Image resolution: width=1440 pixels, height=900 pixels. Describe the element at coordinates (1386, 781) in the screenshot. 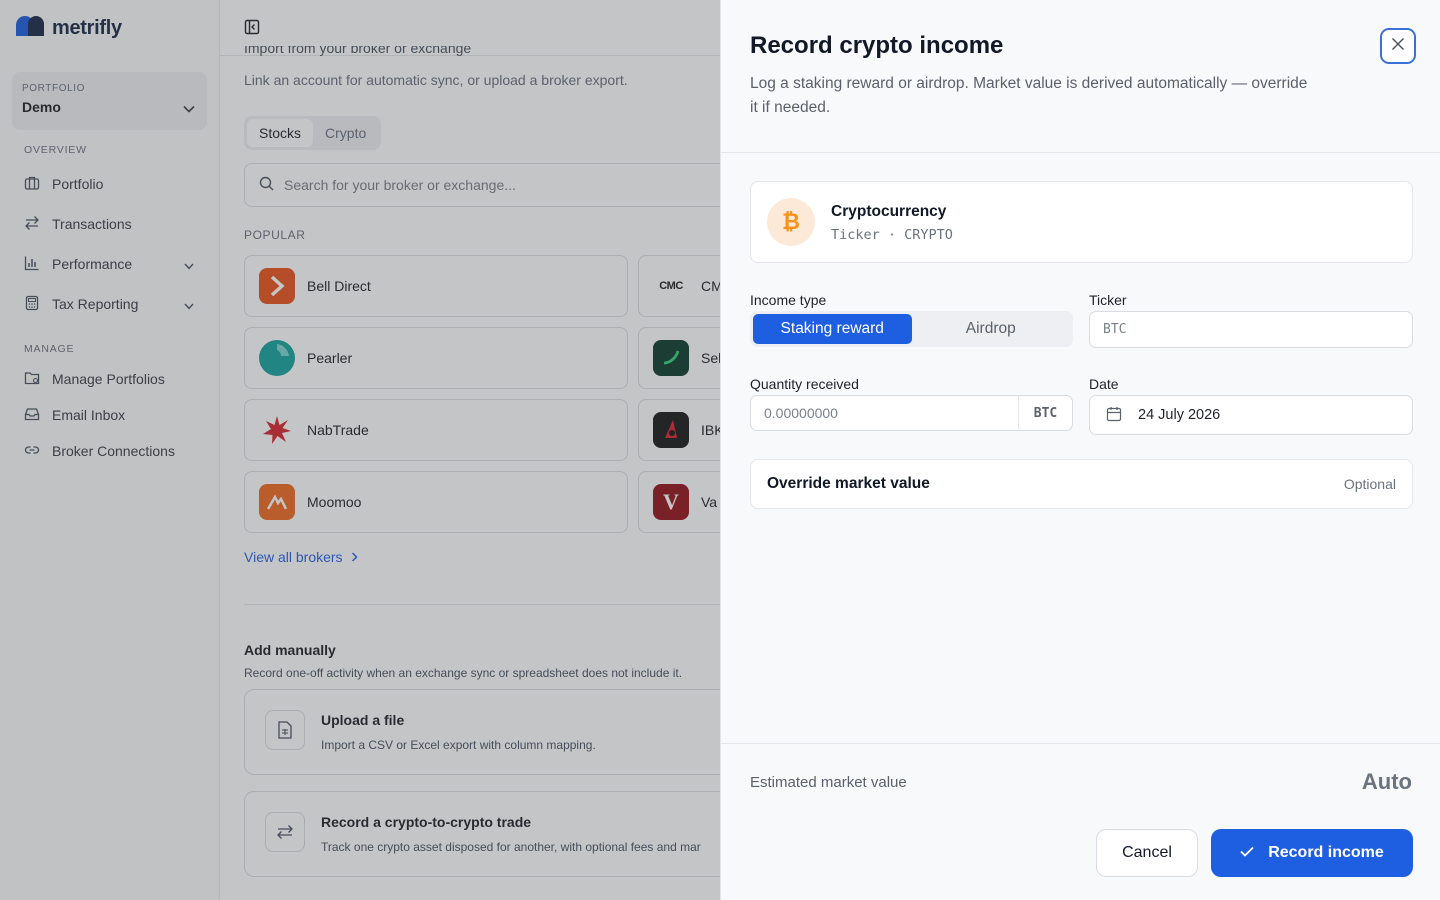

I see `estimated-market-value: Auto` at that location.